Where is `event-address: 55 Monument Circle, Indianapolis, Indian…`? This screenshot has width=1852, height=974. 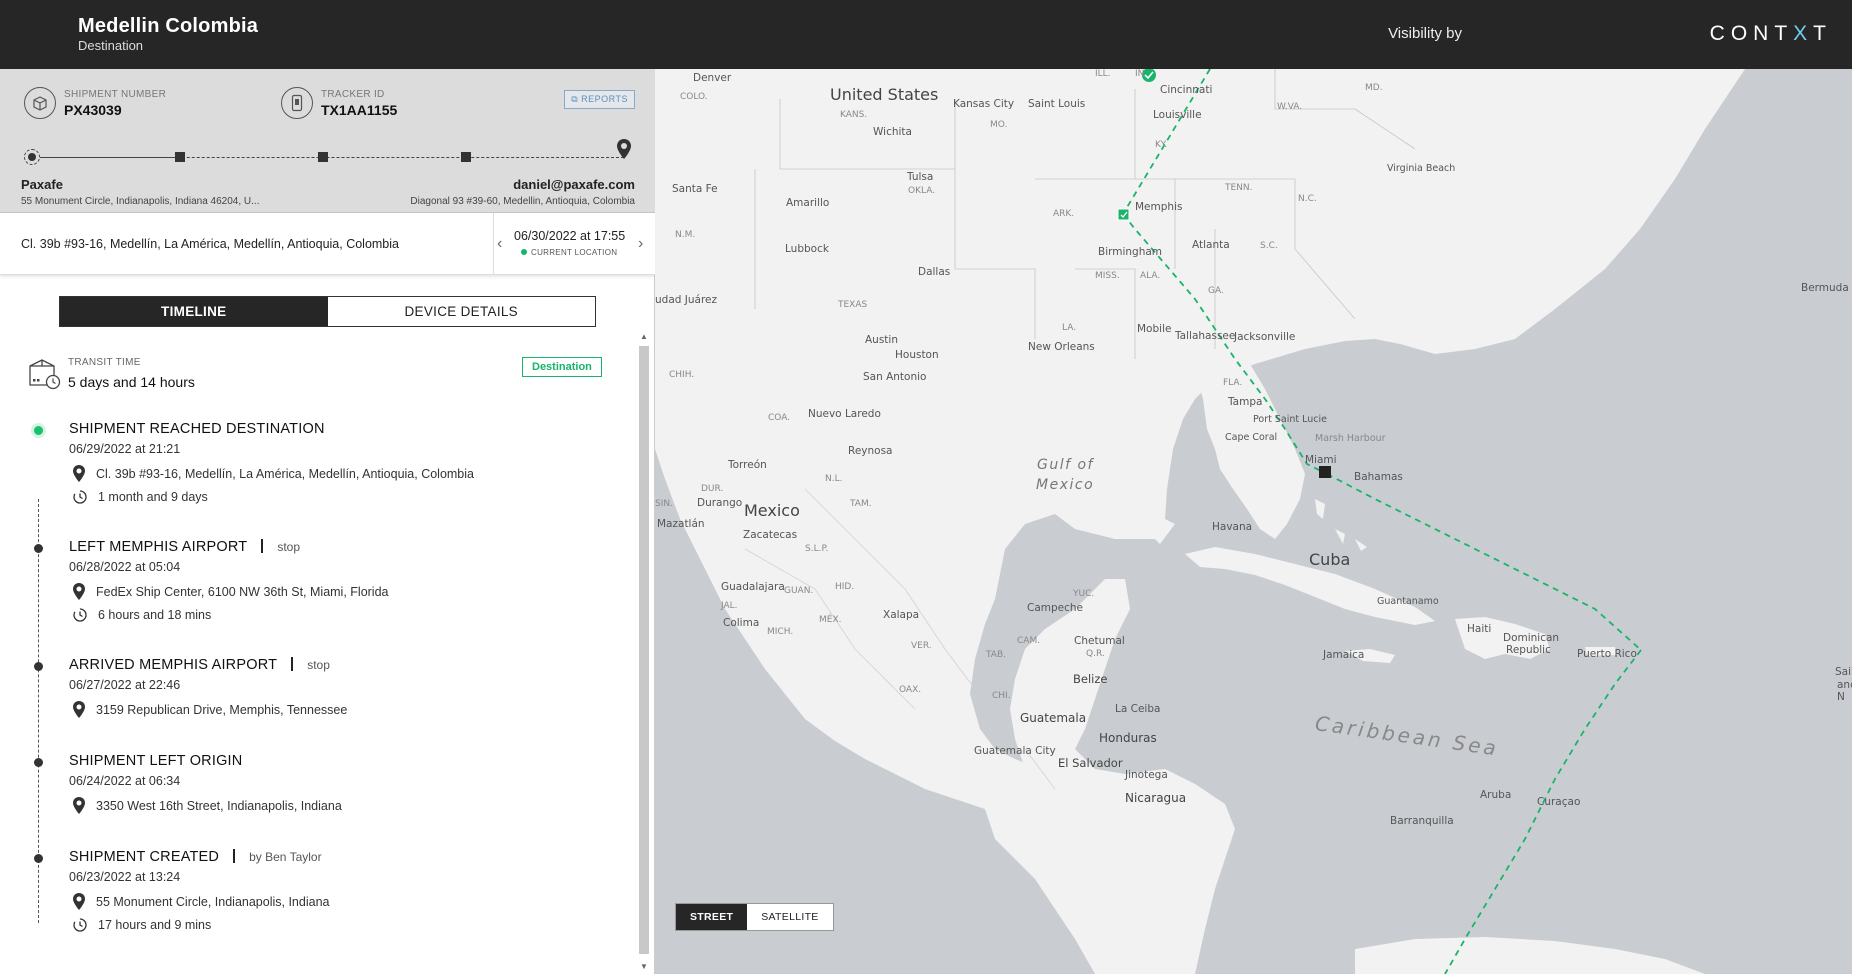 event-address: 55 Monument Circle, Indianapolis, Indian… is located at coordinates (200, 901).